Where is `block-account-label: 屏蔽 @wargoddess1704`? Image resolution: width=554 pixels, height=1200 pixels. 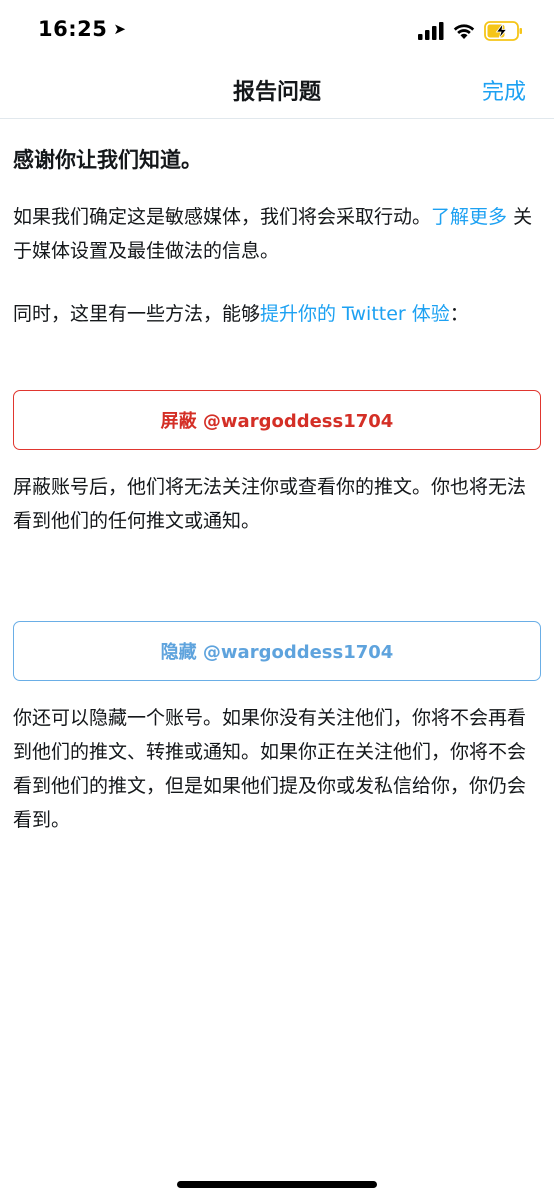 block-account-label: 屏蔽 @wargoddess1704 is located at coordinates (277, 421).